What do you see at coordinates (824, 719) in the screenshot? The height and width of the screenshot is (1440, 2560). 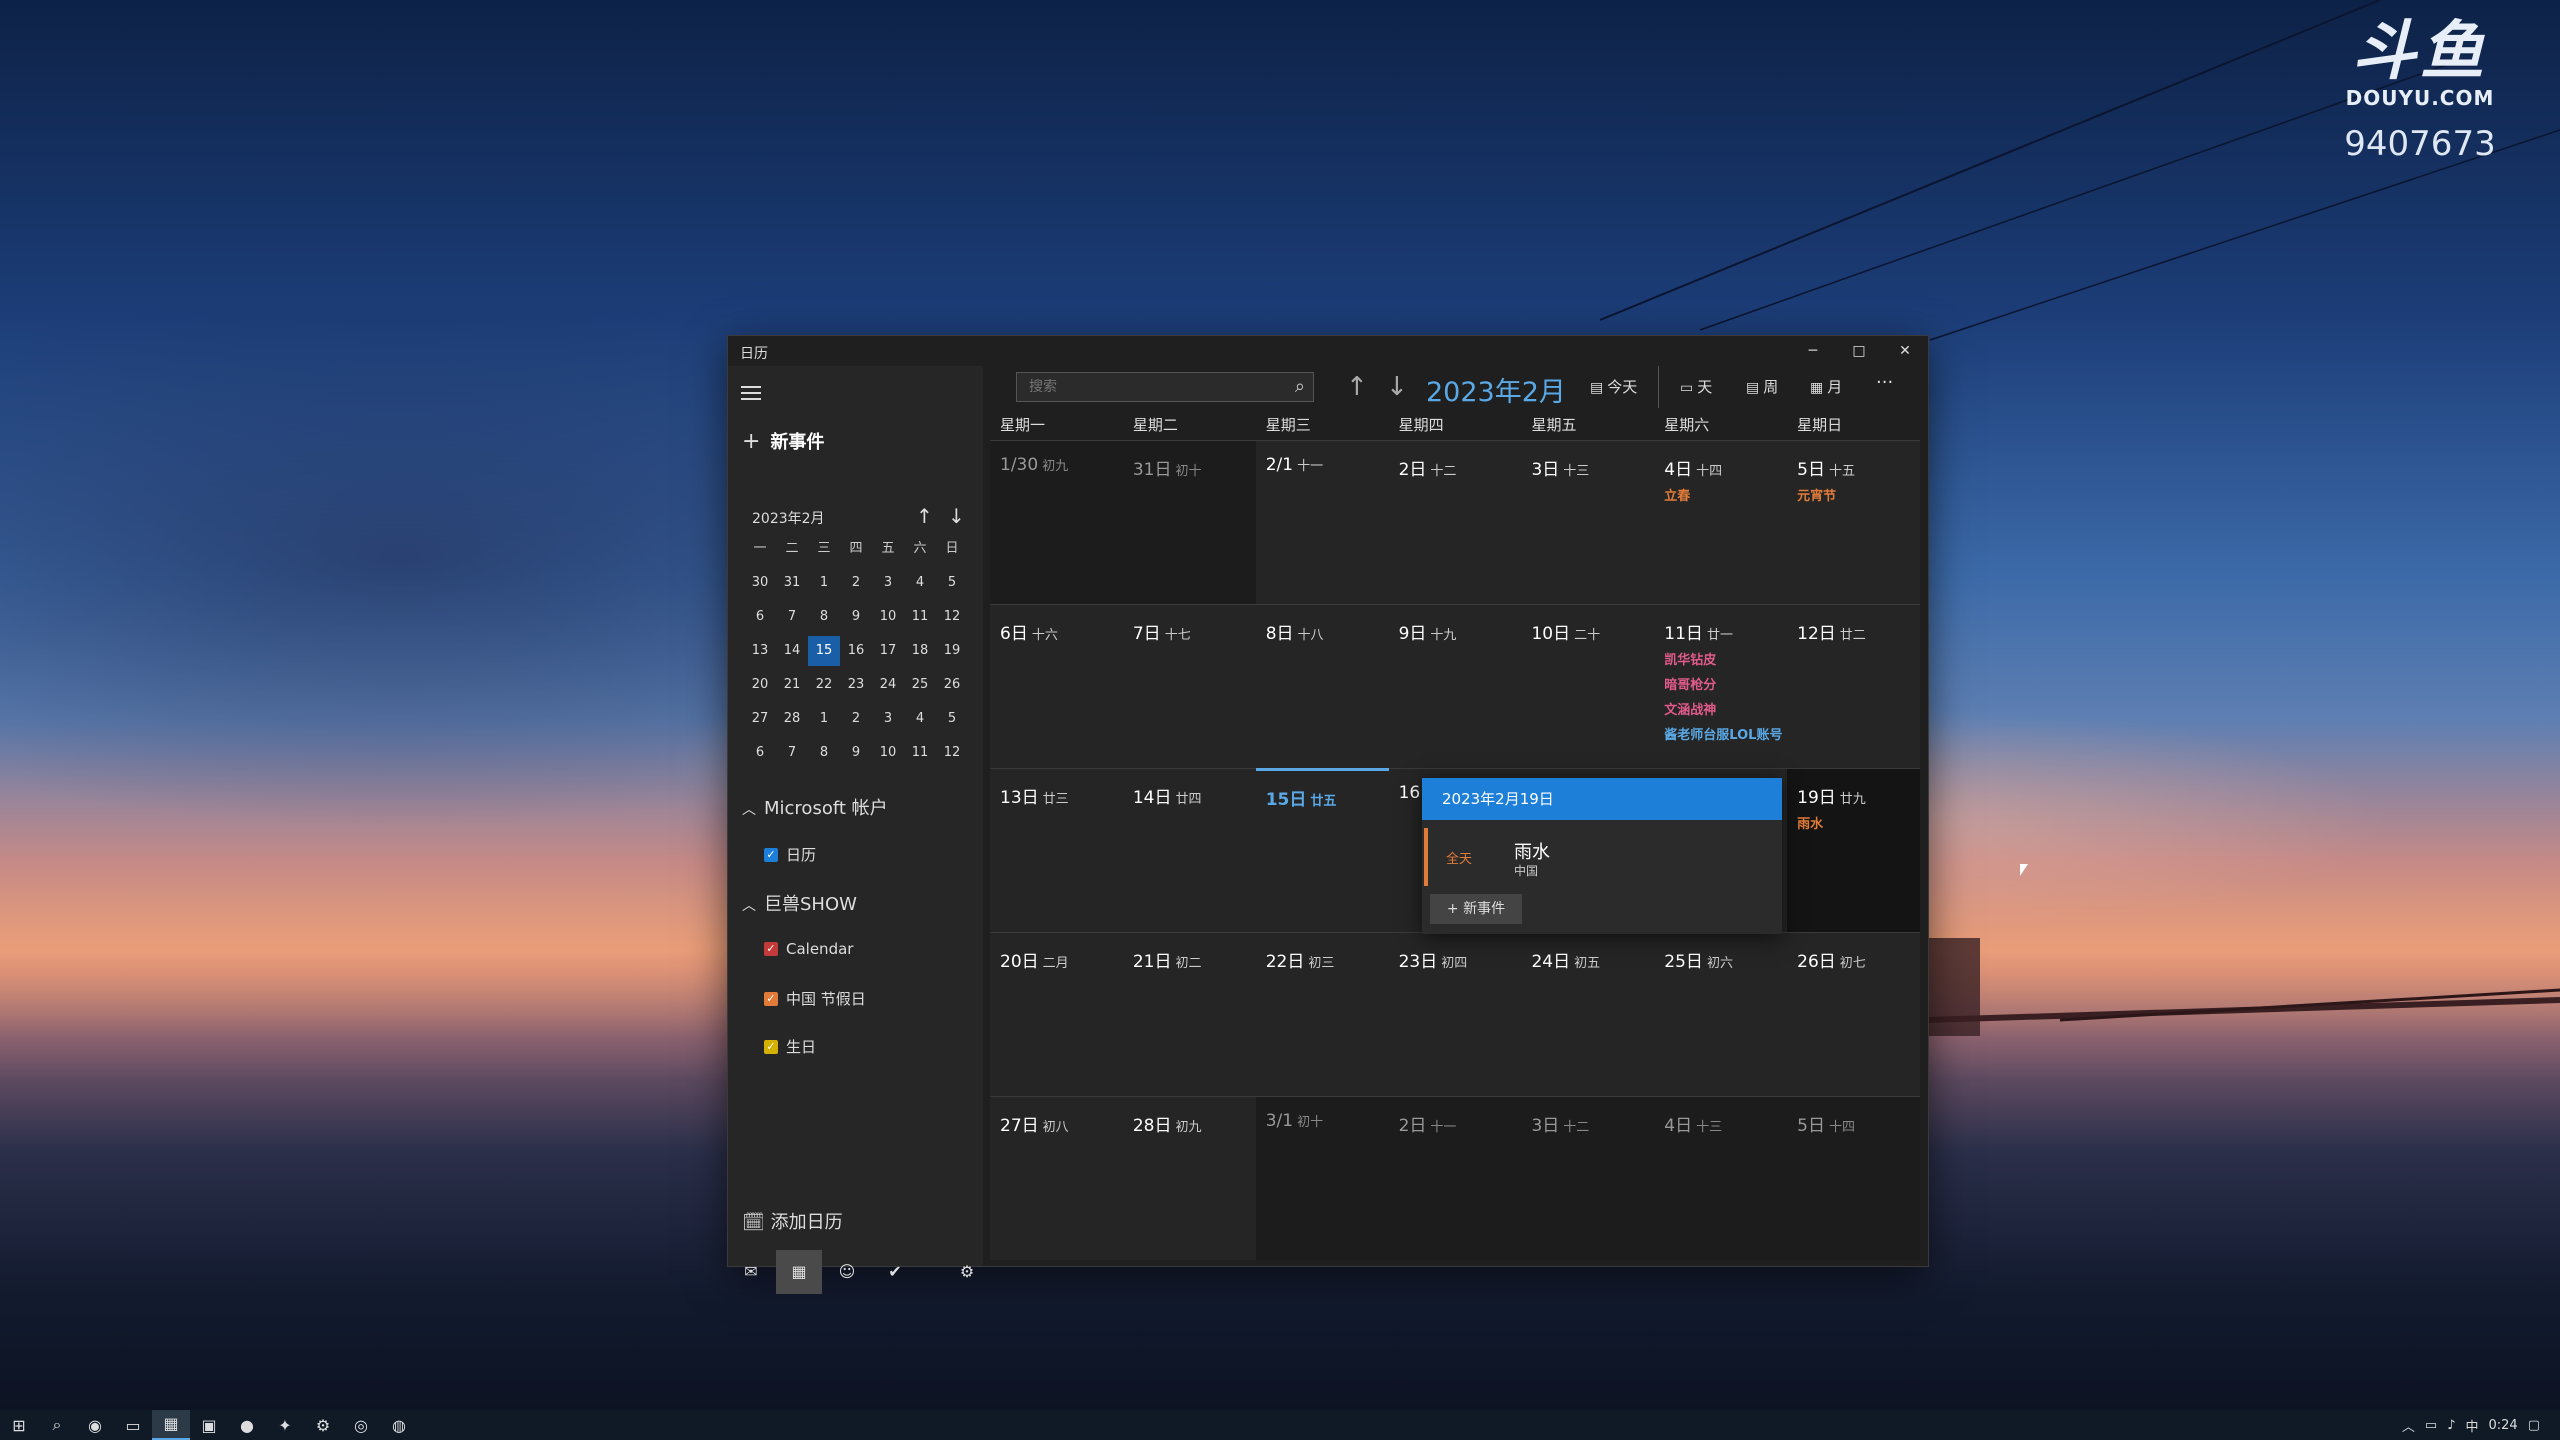 I see `mini-day: 1` at bounding box center [824, 719].